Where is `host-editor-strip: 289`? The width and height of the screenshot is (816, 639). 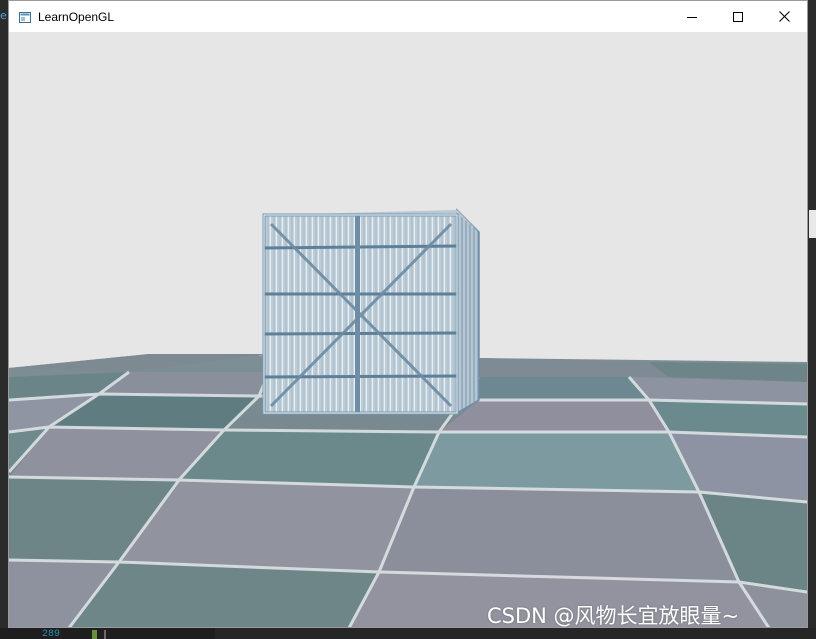 host-editor-strip: 289 is located at coordinates (408, 633).